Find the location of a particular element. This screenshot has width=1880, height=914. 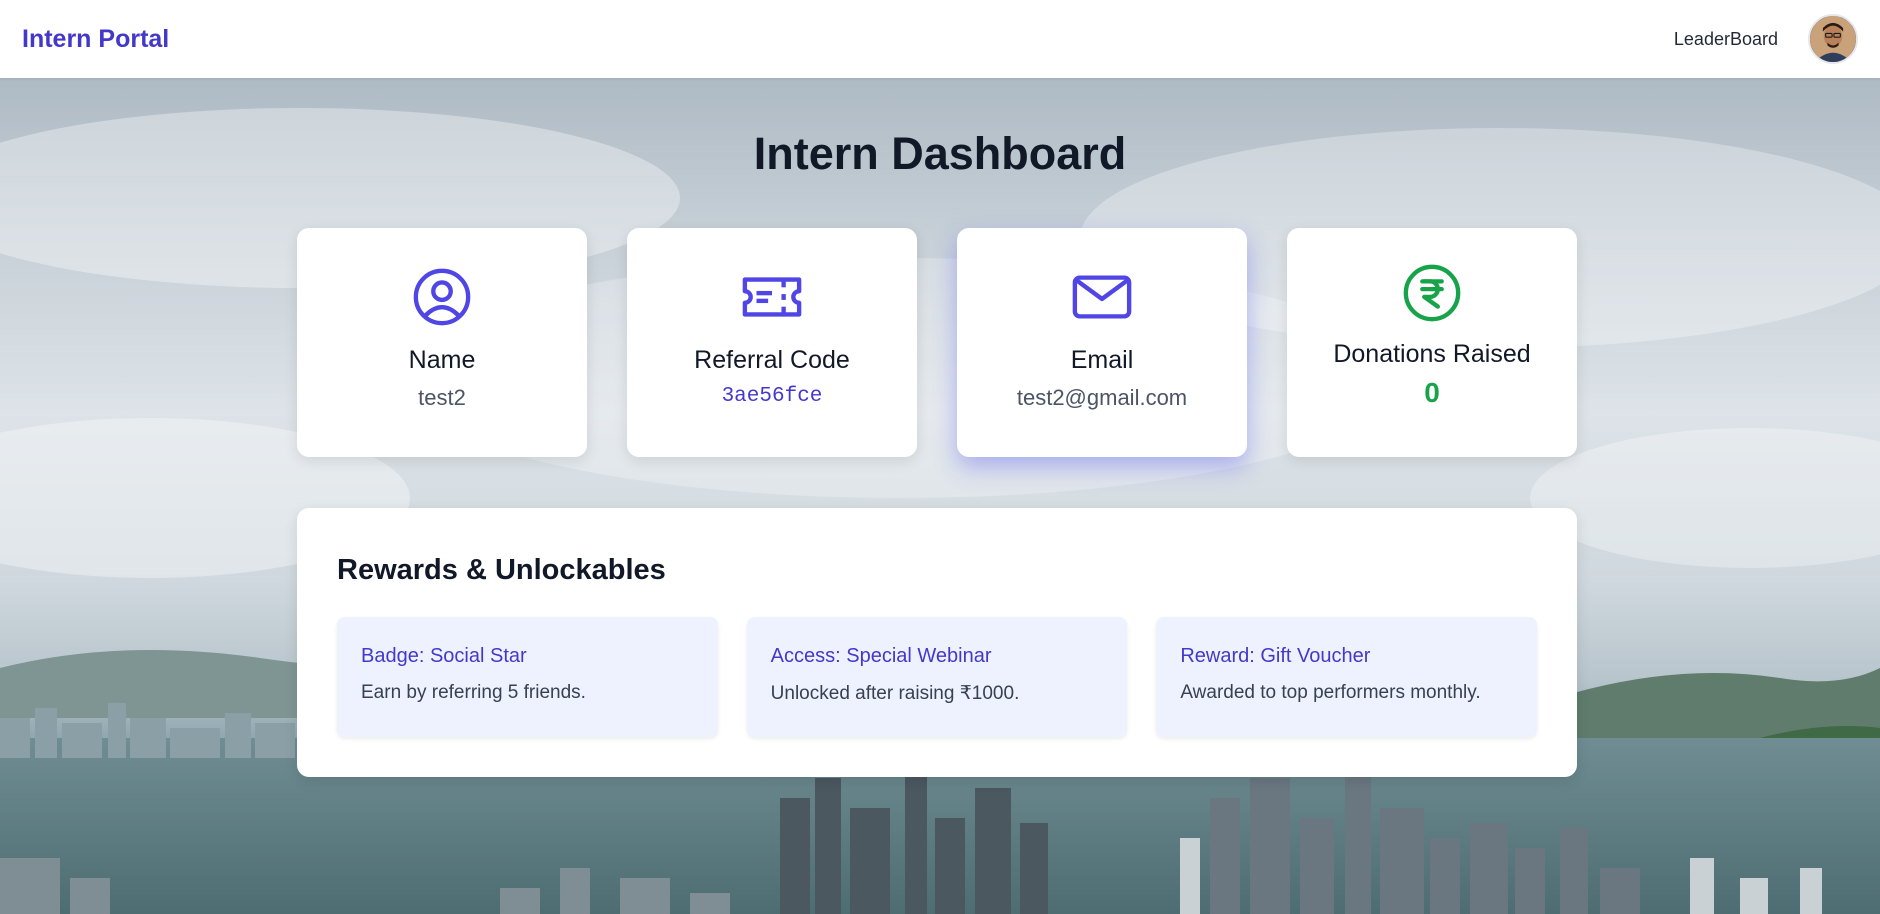

donations-value: 0 is located at coordinates (1432, 392).